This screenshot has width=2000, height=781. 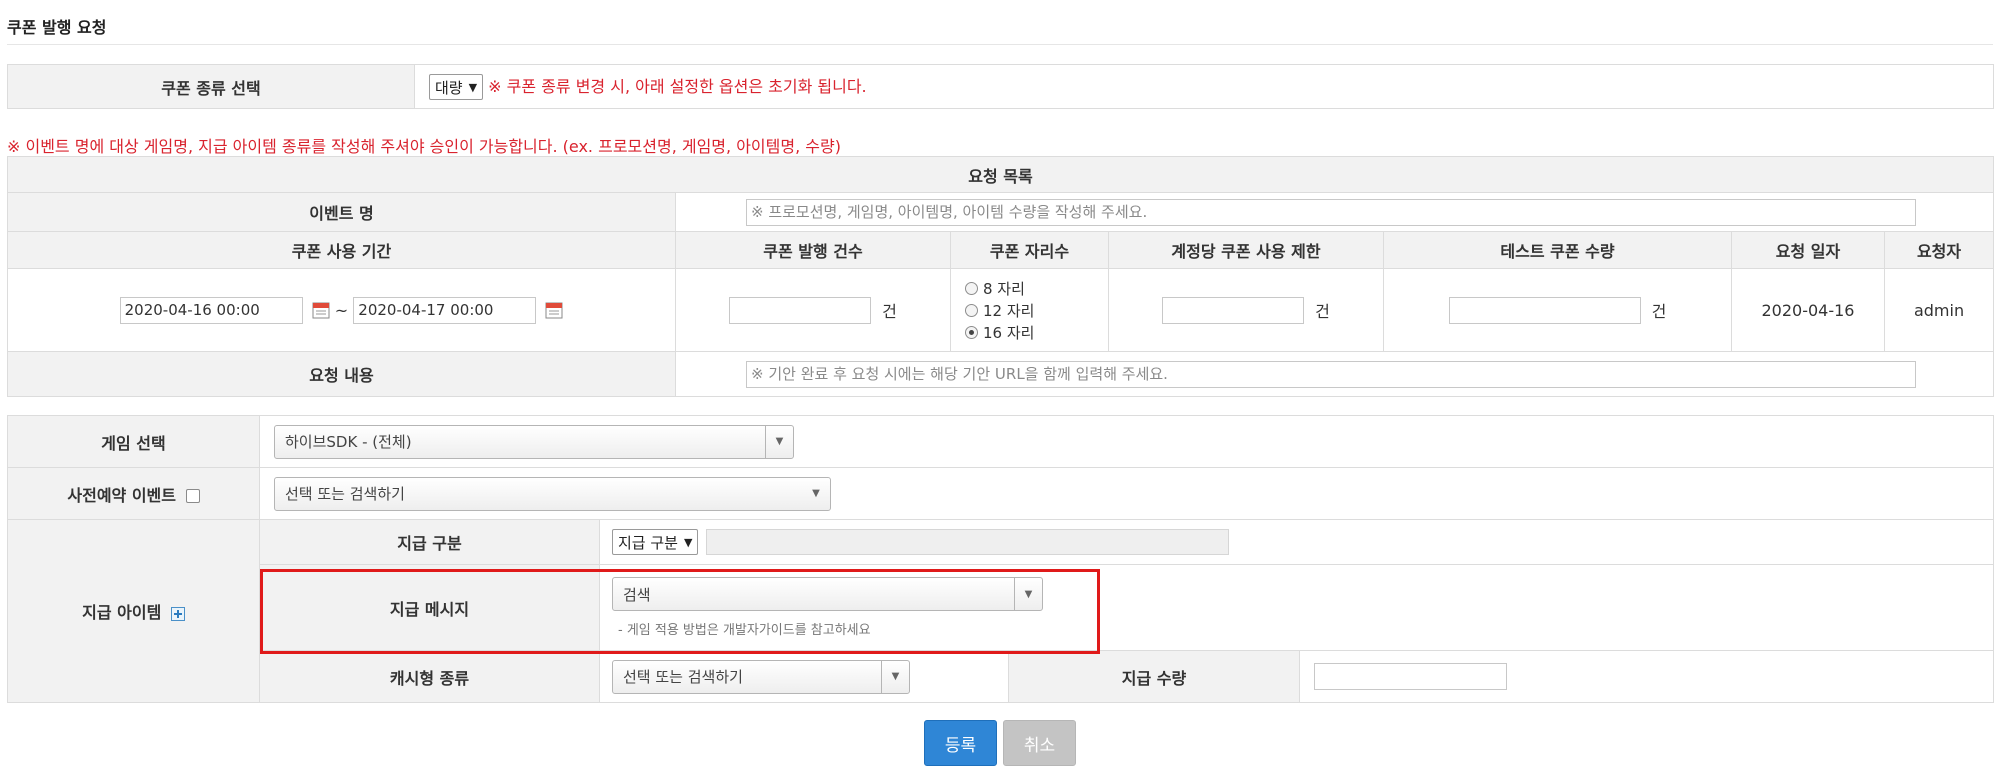 What do you see at coordinates (1036, 310) in the screenshot?
I see `digit-option-12: 12 자리` at bounding box center [1036, 310].